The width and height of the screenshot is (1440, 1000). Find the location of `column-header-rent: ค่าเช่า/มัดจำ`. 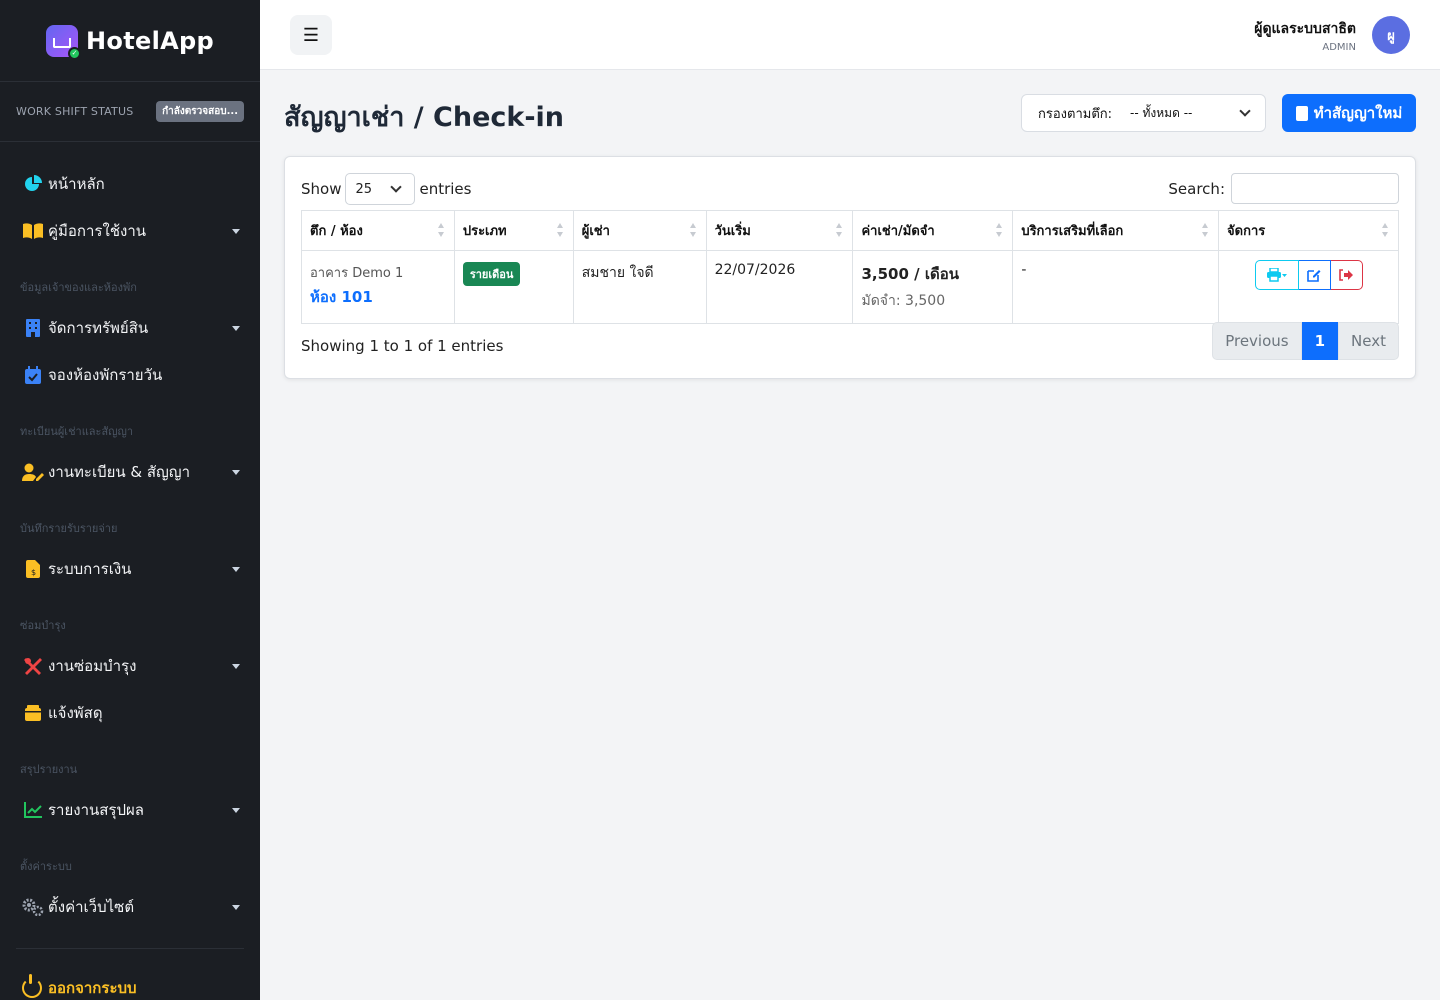

column-header-rent: ค่าเช่า/มัดจำ is located at coordinates (933, 230).